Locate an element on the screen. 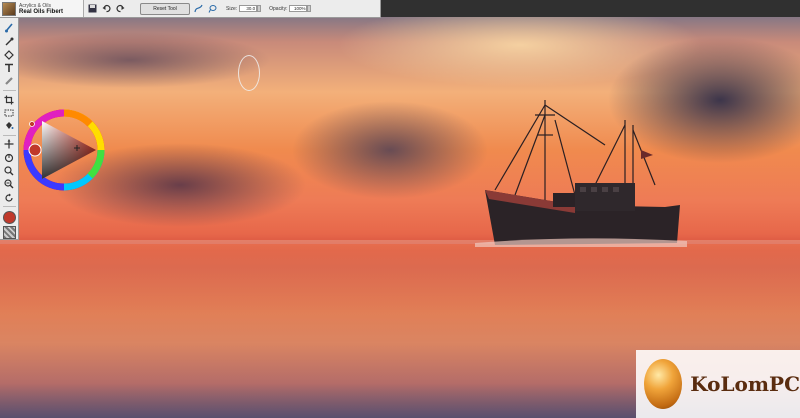 This screenshot has width=800, height=418. zoom-in-tool is located at coordinates (9, 171).